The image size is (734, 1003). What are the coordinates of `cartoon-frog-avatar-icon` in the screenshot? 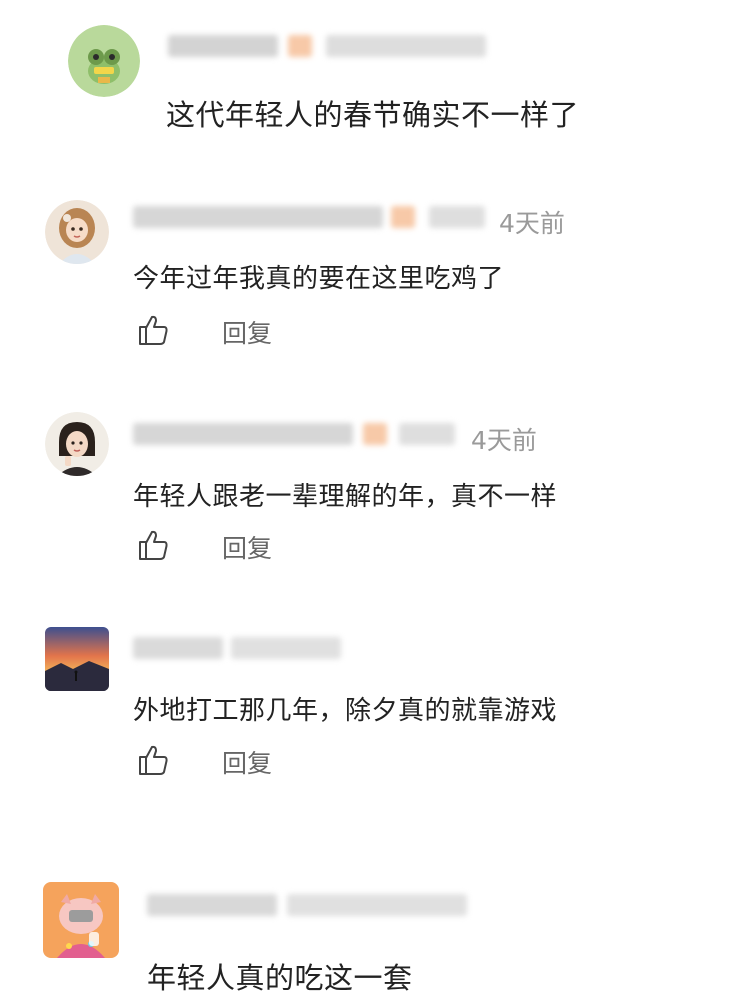 It's located at (104, 61).